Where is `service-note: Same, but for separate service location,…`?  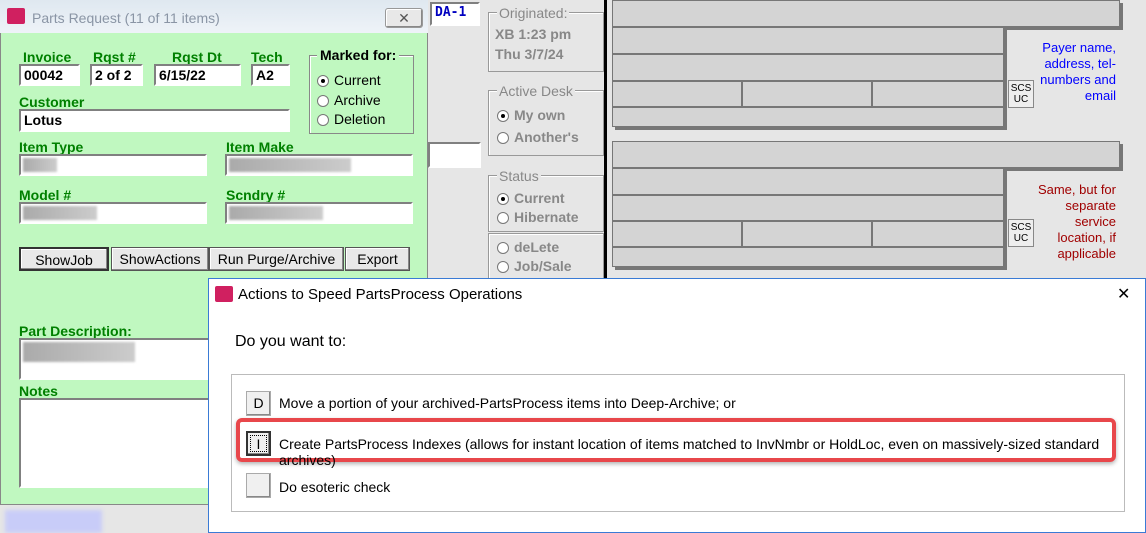 service-note: Same, but for separate service location,… is located at coordinates (1076, 221).